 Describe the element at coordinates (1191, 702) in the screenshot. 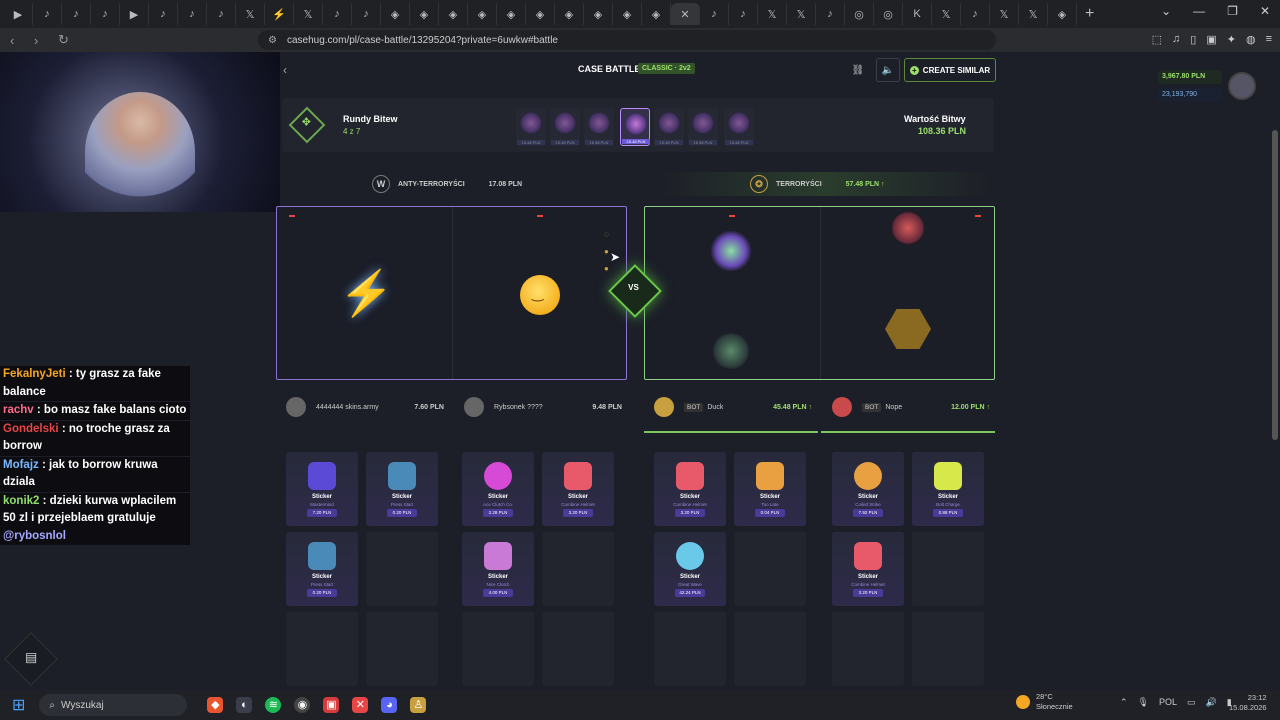

I see `network-icon: ▭` at that location.